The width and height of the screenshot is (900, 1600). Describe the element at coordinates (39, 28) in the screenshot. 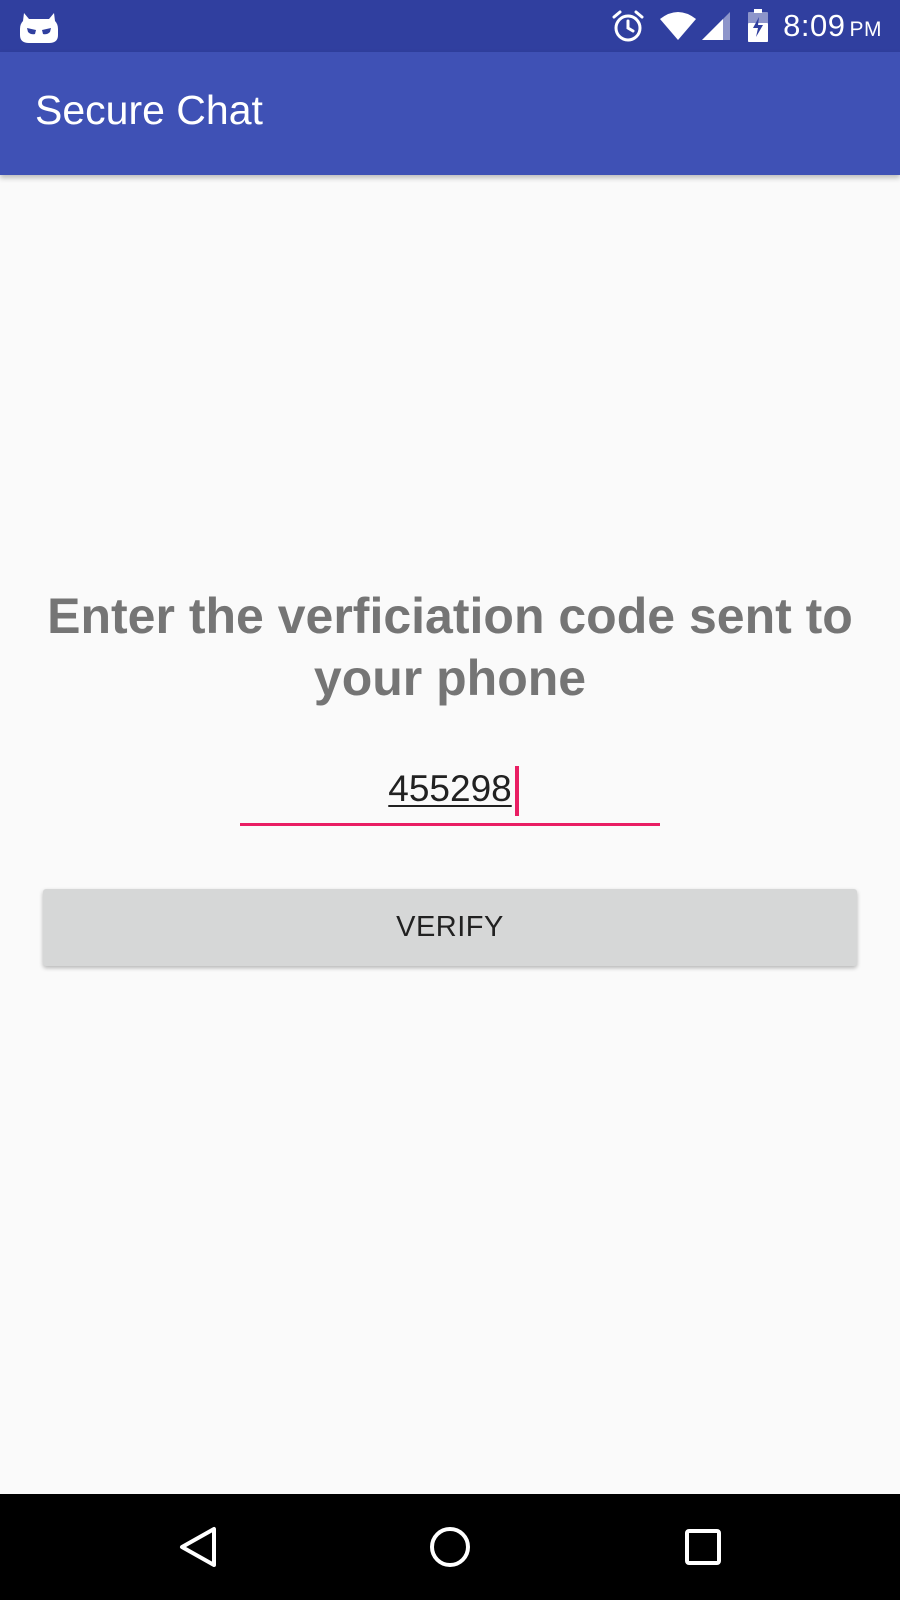

I see `cyanogenmod-icon` at that location.